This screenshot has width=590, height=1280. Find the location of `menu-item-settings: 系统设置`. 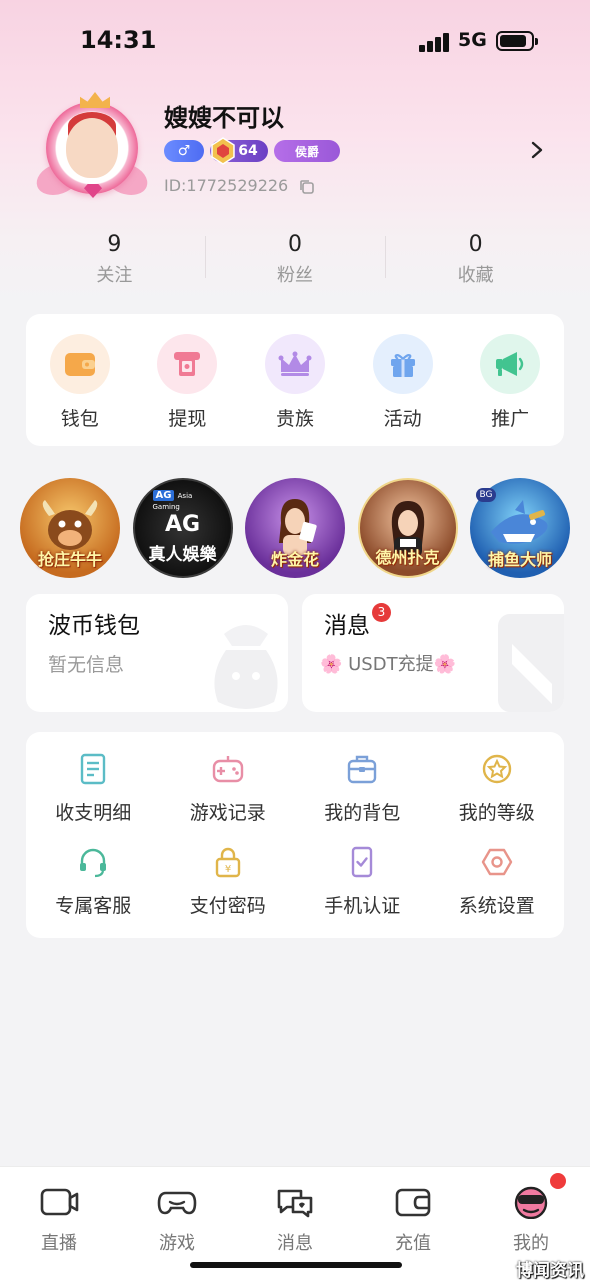

menu-item-settings: 系统设置 is located at coordinates (497, 891).